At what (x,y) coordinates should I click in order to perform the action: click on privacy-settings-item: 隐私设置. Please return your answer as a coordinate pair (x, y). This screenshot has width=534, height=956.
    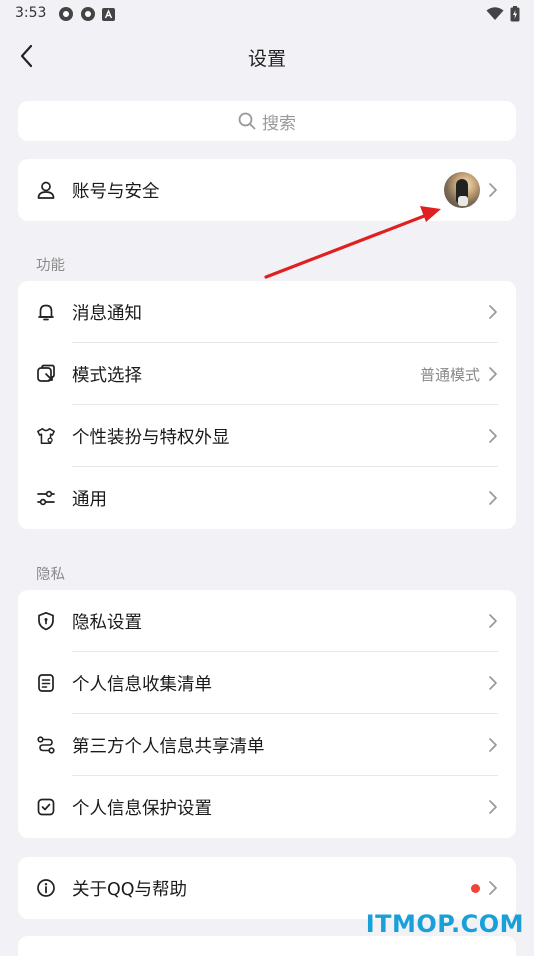
    Looking at the image, I should click on (267, 621).